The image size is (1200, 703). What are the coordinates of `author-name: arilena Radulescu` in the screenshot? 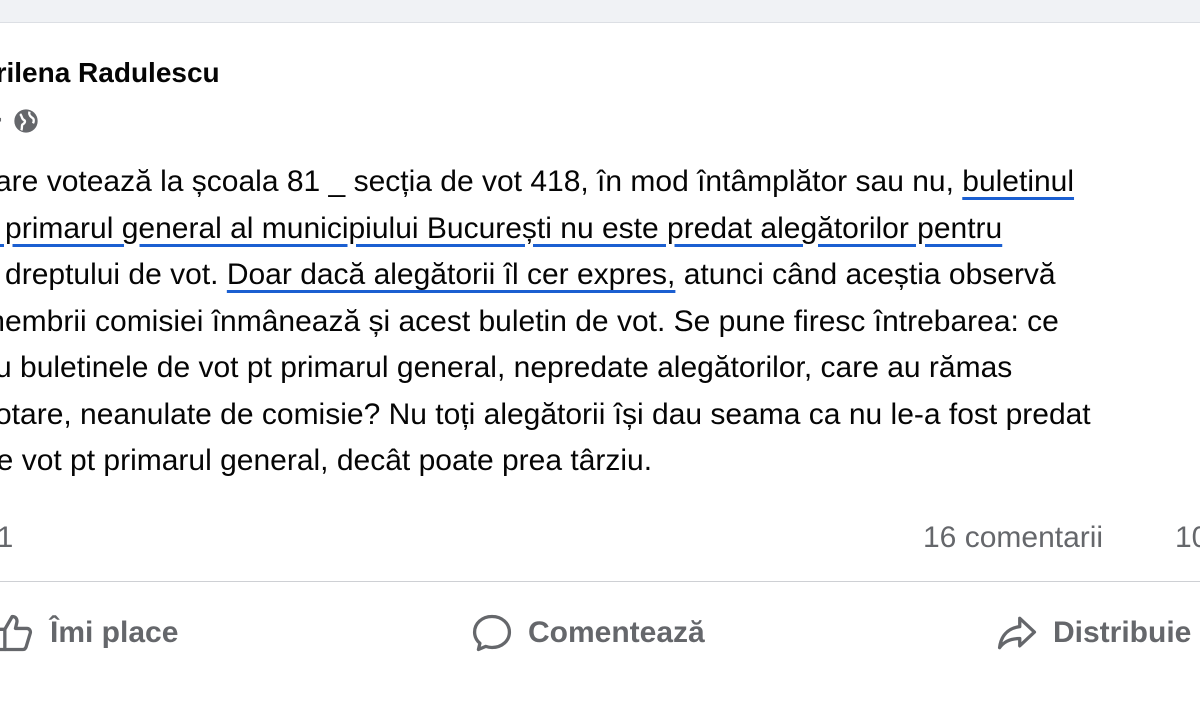 It's located at (110, 73).